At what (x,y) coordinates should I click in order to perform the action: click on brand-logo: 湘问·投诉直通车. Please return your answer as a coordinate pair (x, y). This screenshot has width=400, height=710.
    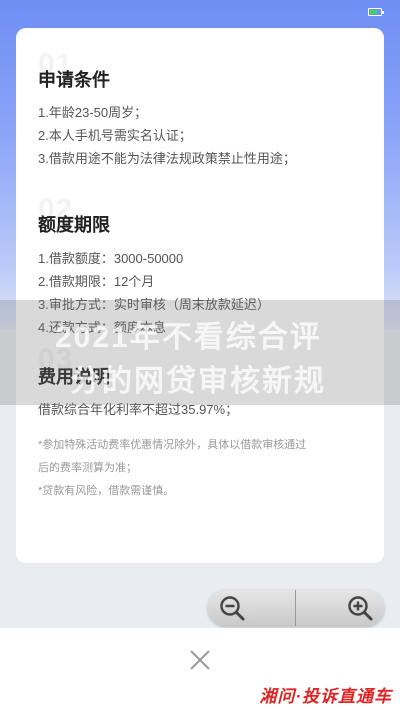
    Looking at the image, I should click on (325, 696).